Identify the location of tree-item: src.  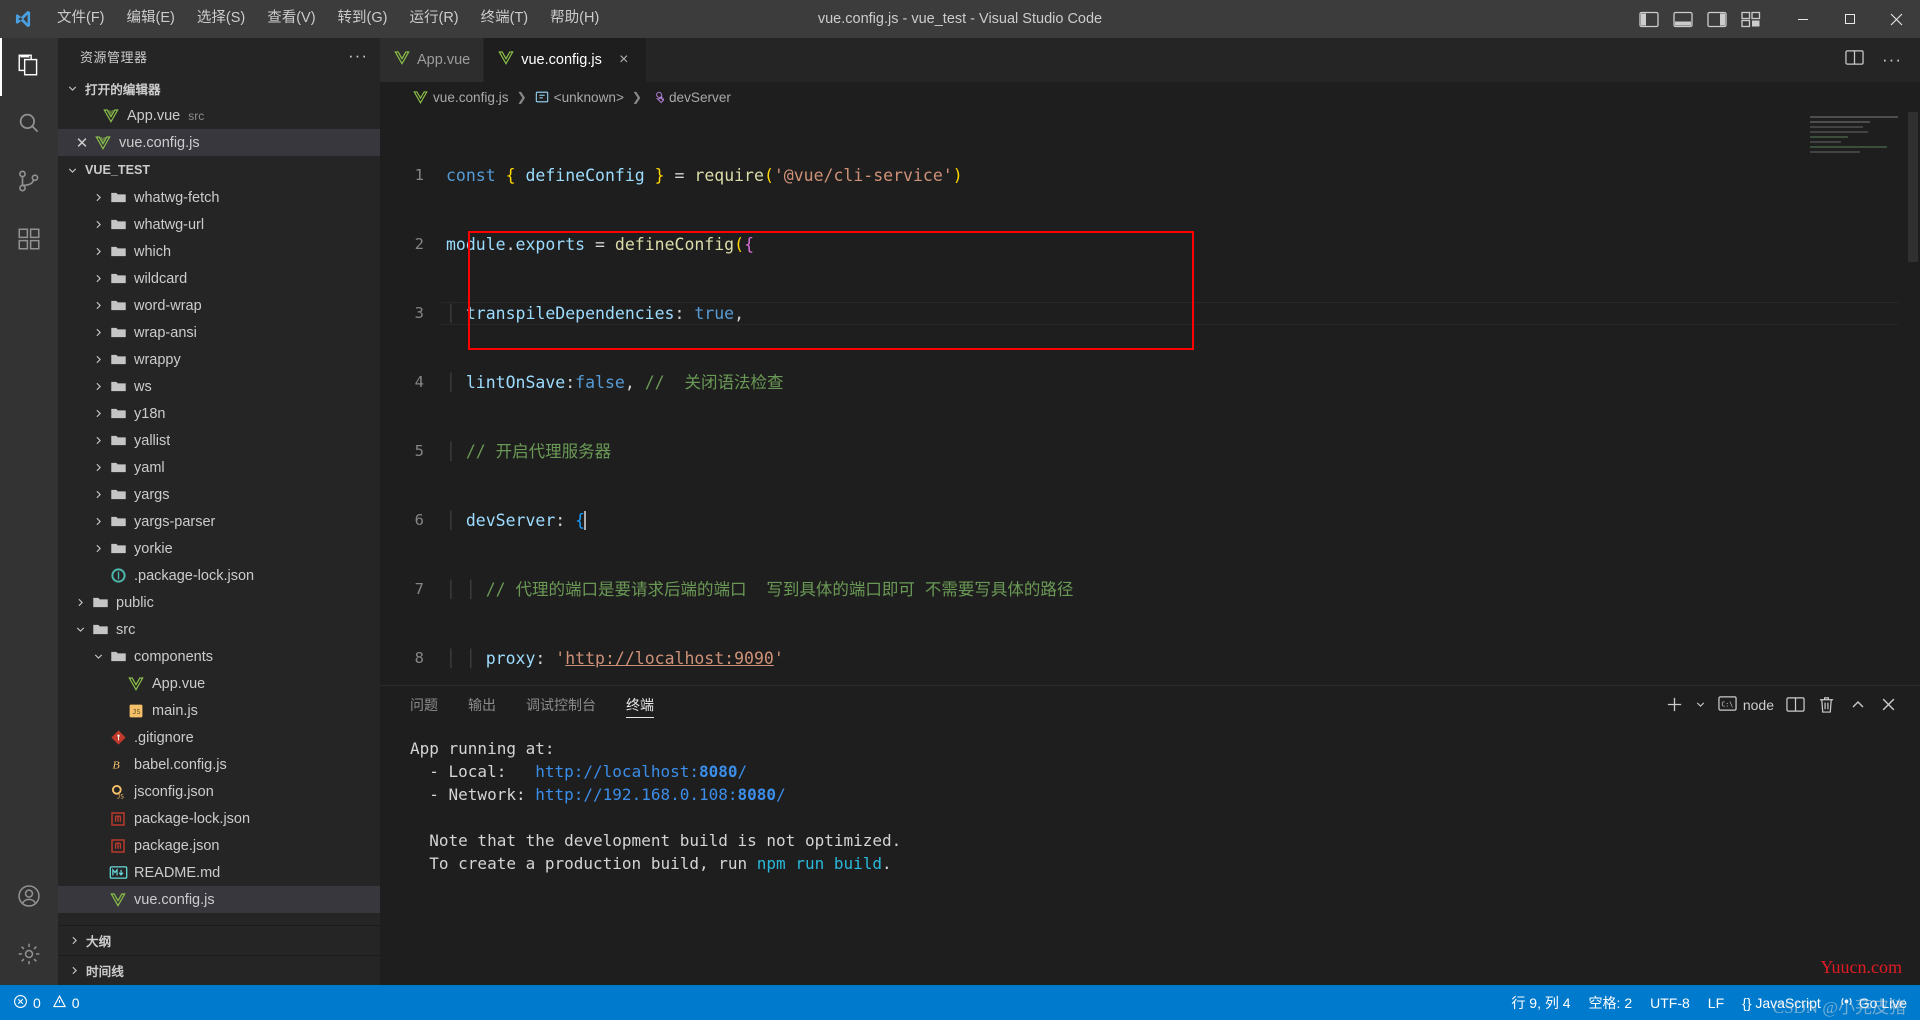
(219, 629).